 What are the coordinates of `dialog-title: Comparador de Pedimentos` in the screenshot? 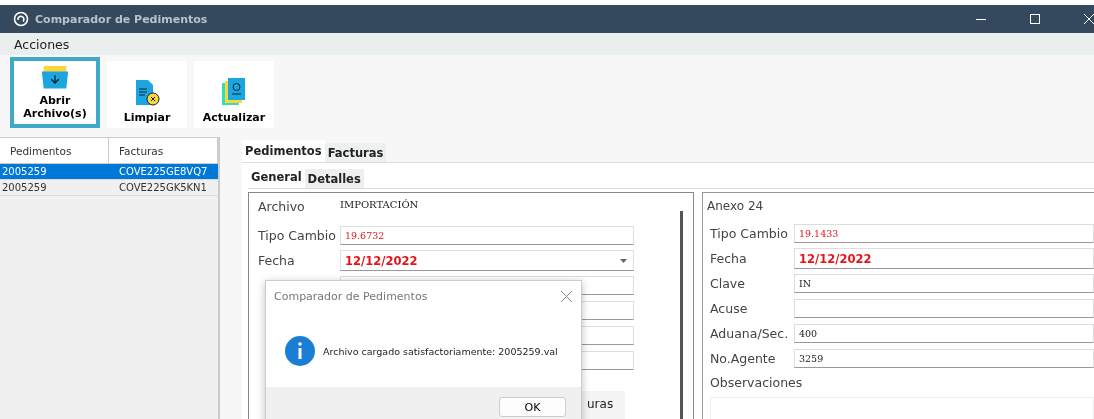 It's located at (351, 296).